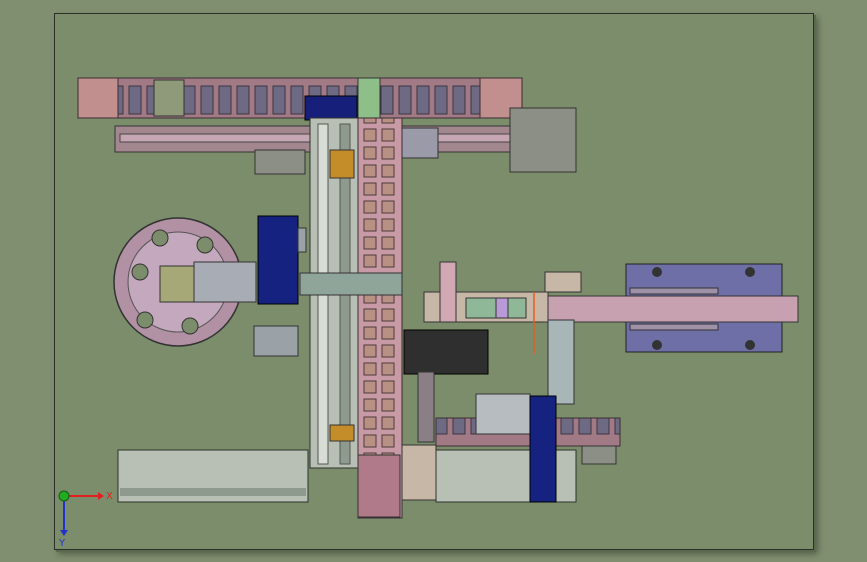 The width and height of the screenshot is (867, 562). I want to click on vertical-axis-column, so click(373, 318).